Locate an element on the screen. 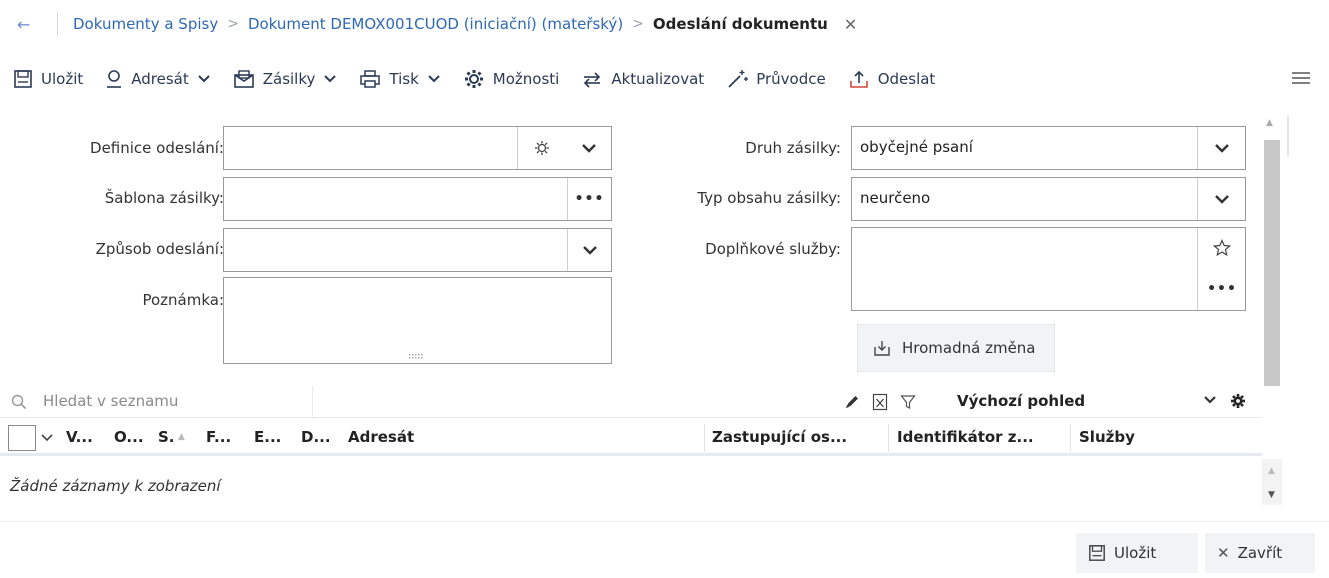  view-selector: Výchozí pohled is located at coordinates (1021, 401).